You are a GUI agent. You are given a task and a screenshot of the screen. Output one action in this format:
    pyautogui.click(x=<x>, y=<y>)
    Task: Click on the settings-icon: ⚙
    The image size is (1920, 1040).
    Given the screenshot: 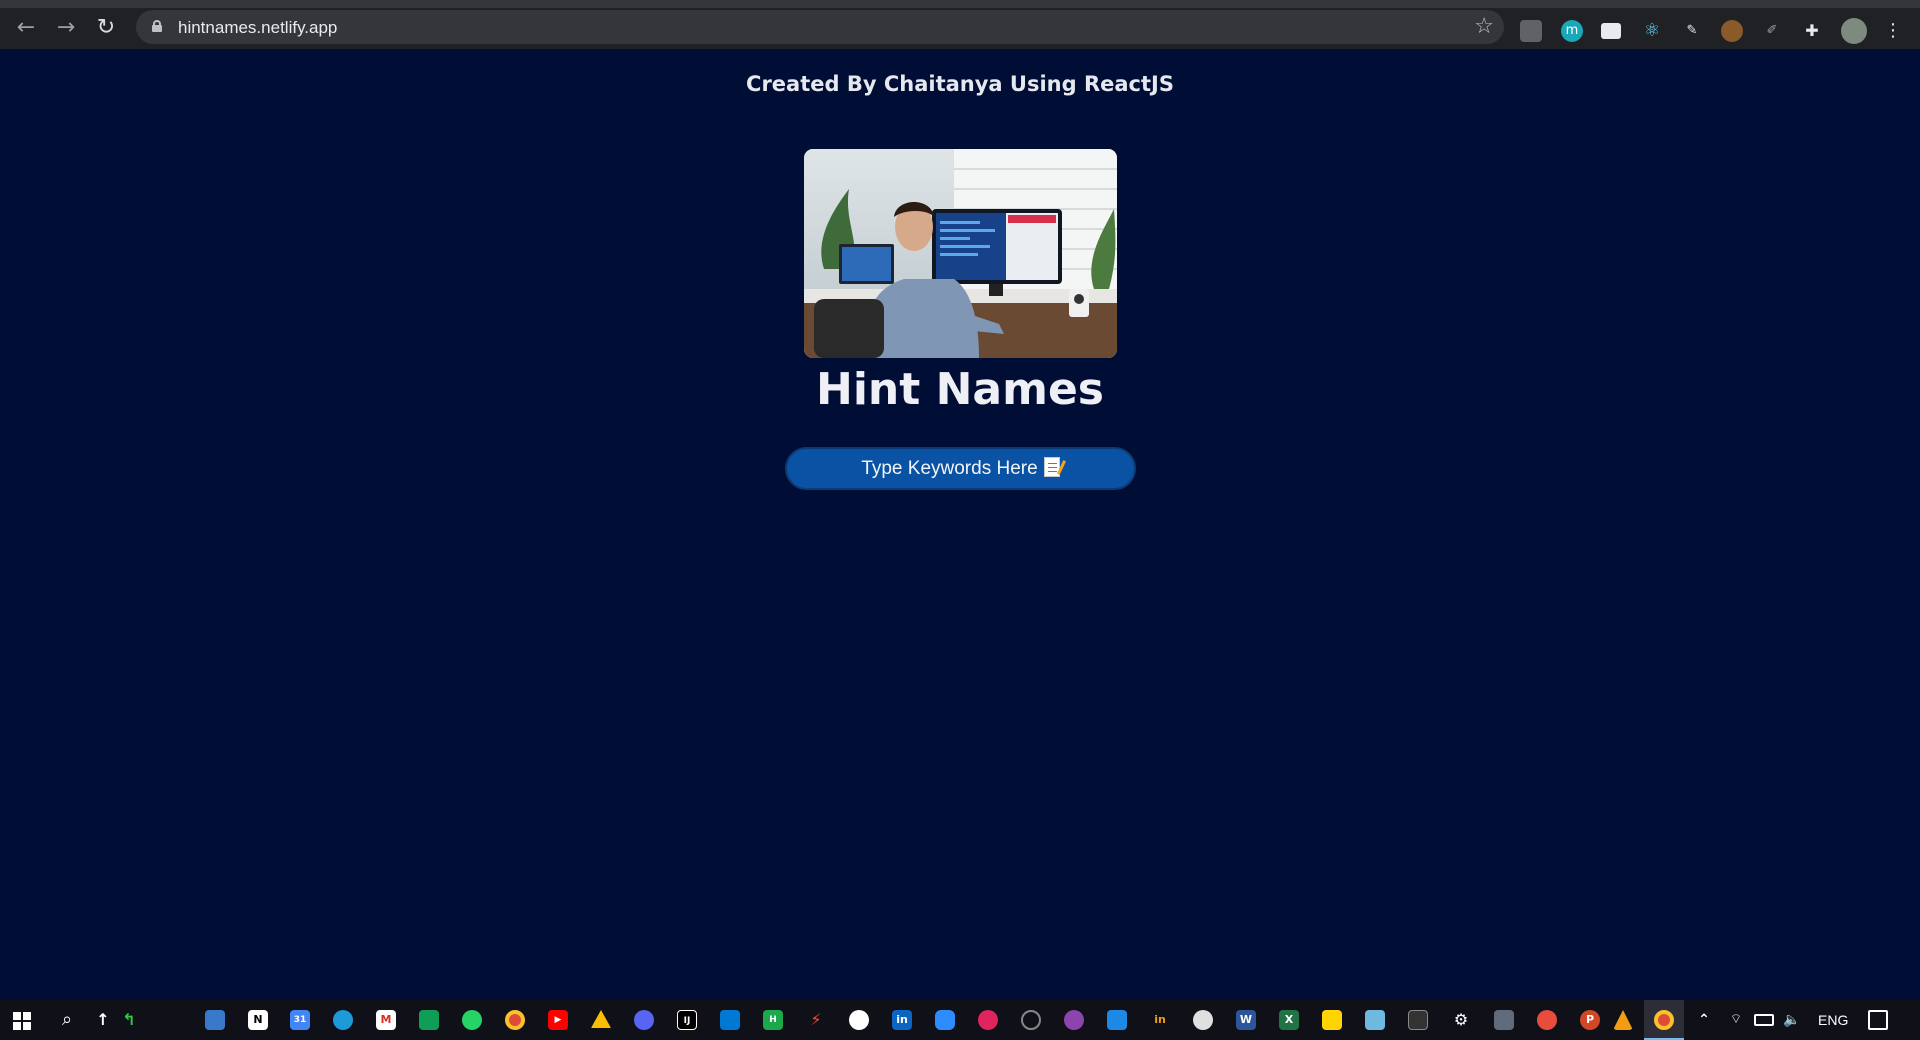 What is the action you would take?
    pyautogui.click(x=1461, y=1020)
    